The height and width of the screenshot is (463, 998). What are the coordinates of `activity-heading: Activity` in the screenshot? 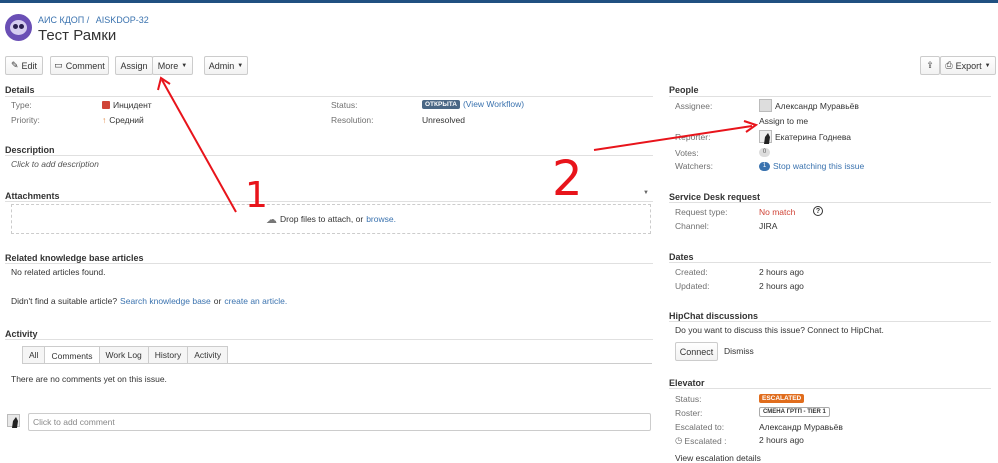 It's located at (21, 334).